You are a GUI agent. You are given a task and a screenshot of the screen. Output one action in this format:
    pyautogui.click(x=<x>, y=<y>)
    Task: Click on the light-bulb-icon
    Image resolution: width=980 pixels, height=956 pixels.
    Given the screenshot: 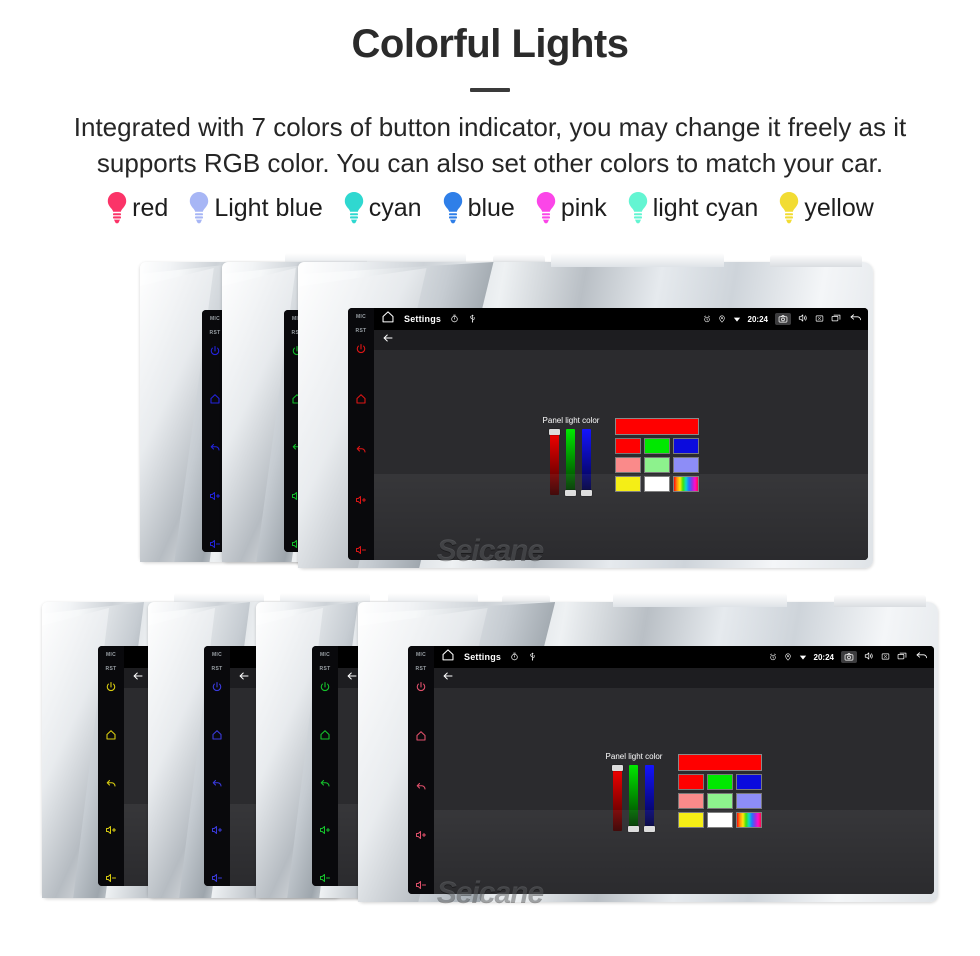 What is the action you would take?
    pyautogui.click(x=638, y=208)
    